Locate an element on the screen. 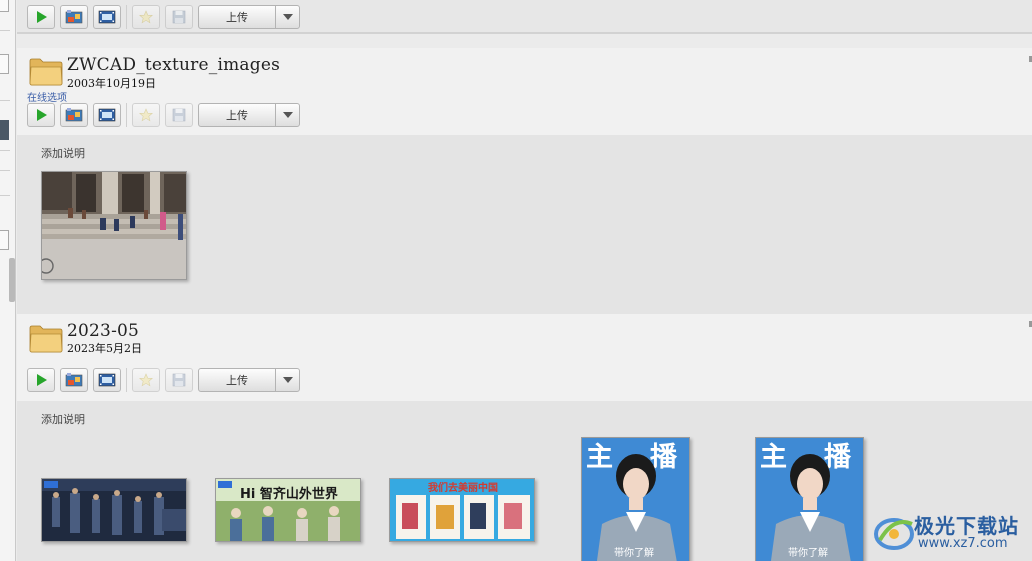  album-date: 2023年5月2日 is located at coordinates (104, 348).